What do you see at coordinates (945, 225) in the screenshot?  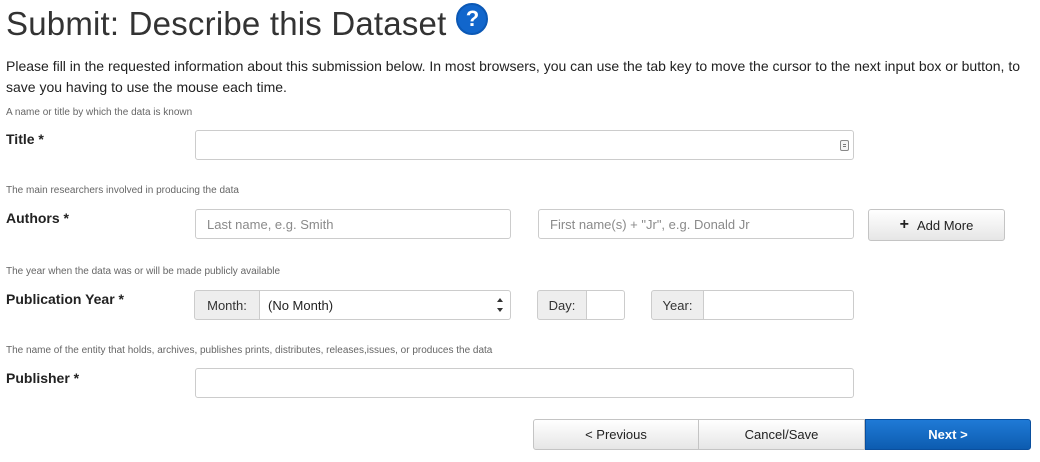 I see `add-more-label: Add More` at bounding box center [945, 225].